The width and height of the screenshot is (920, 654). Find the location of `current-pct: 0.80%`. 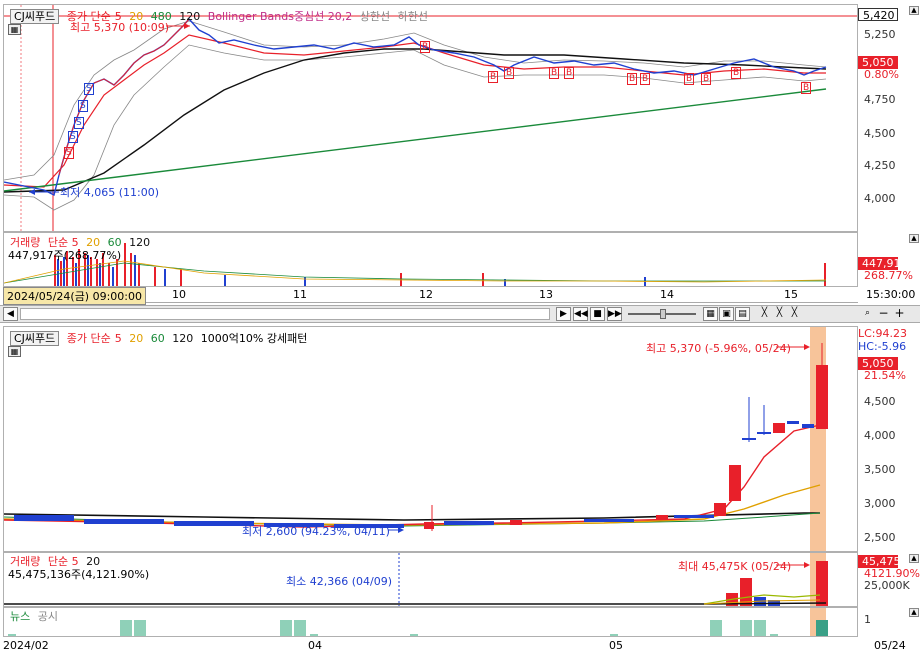

current-pct: 0.80% is located at coordinates (881, 74).